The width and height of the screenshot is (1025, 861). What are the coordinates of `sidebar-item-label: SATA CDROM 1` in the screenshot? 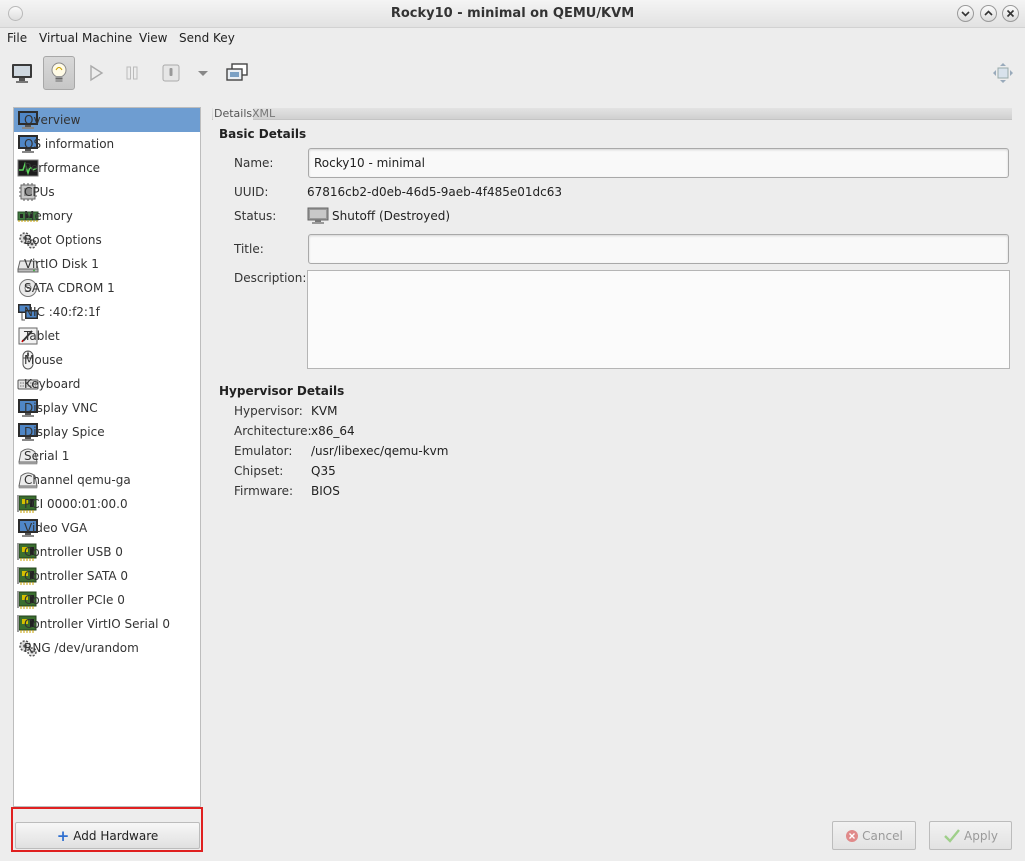 It's located at (69, 288).